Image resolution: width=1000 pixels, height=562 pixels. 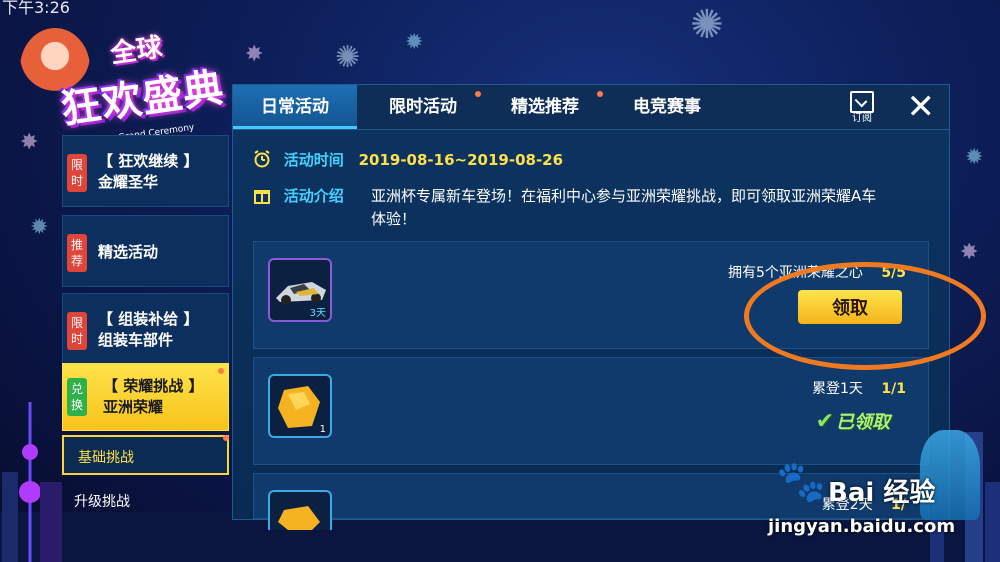 What do you see at coordinates (862, 102) in the screenshot?
I see `subscribe-icon` at bounding box center [862, 102].